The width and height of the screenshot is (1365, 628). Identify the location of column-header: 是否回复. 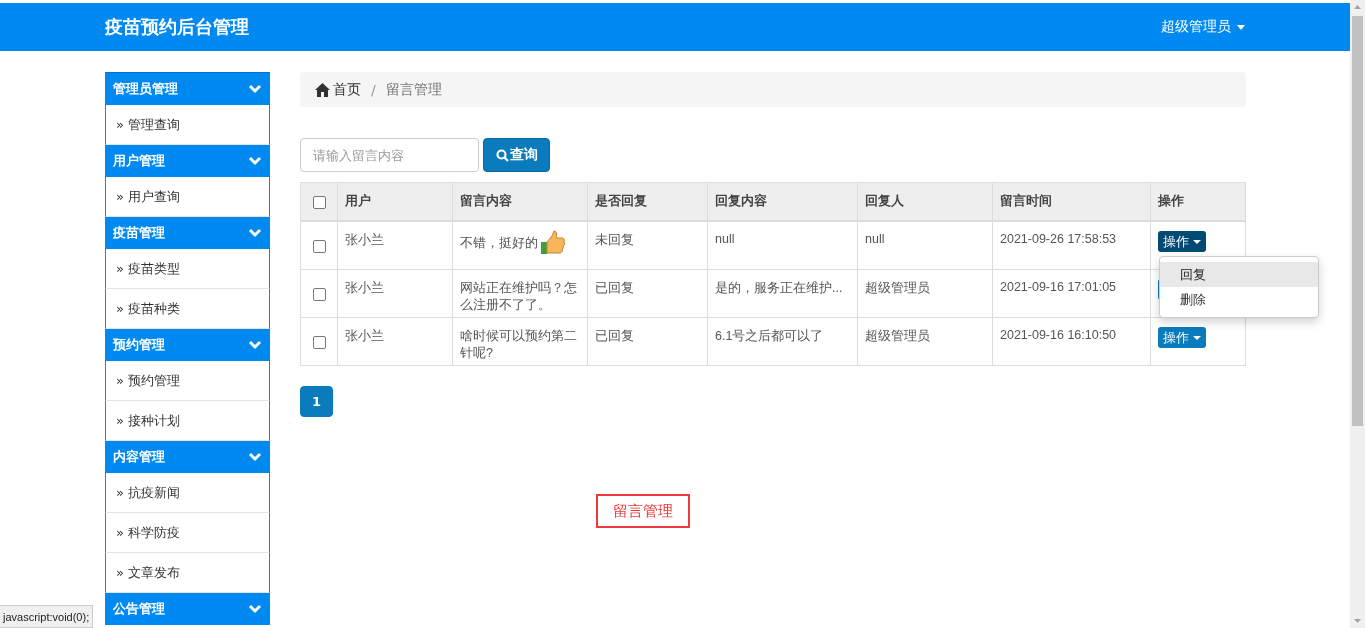
(621, 201).